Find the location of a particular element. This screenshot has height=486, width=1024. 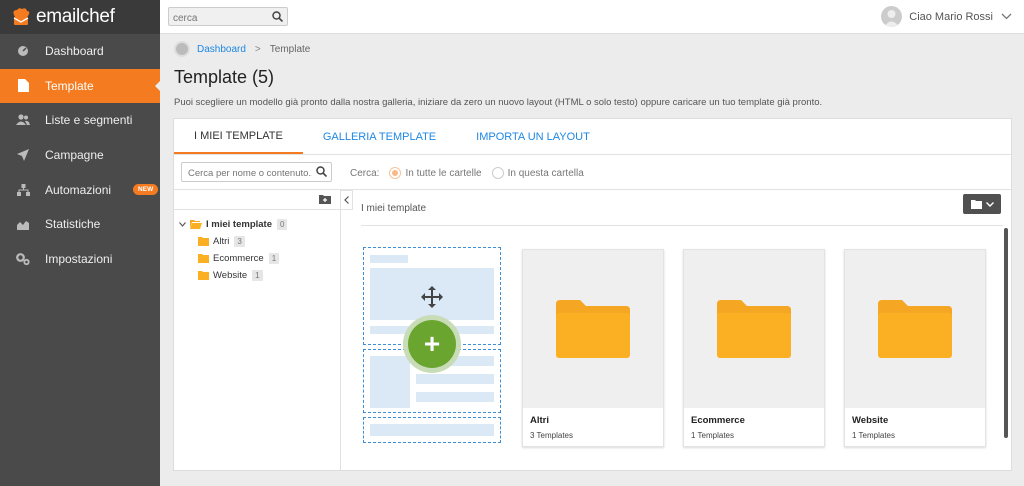

new-badge: NEW is located at coordinates (146, 190).